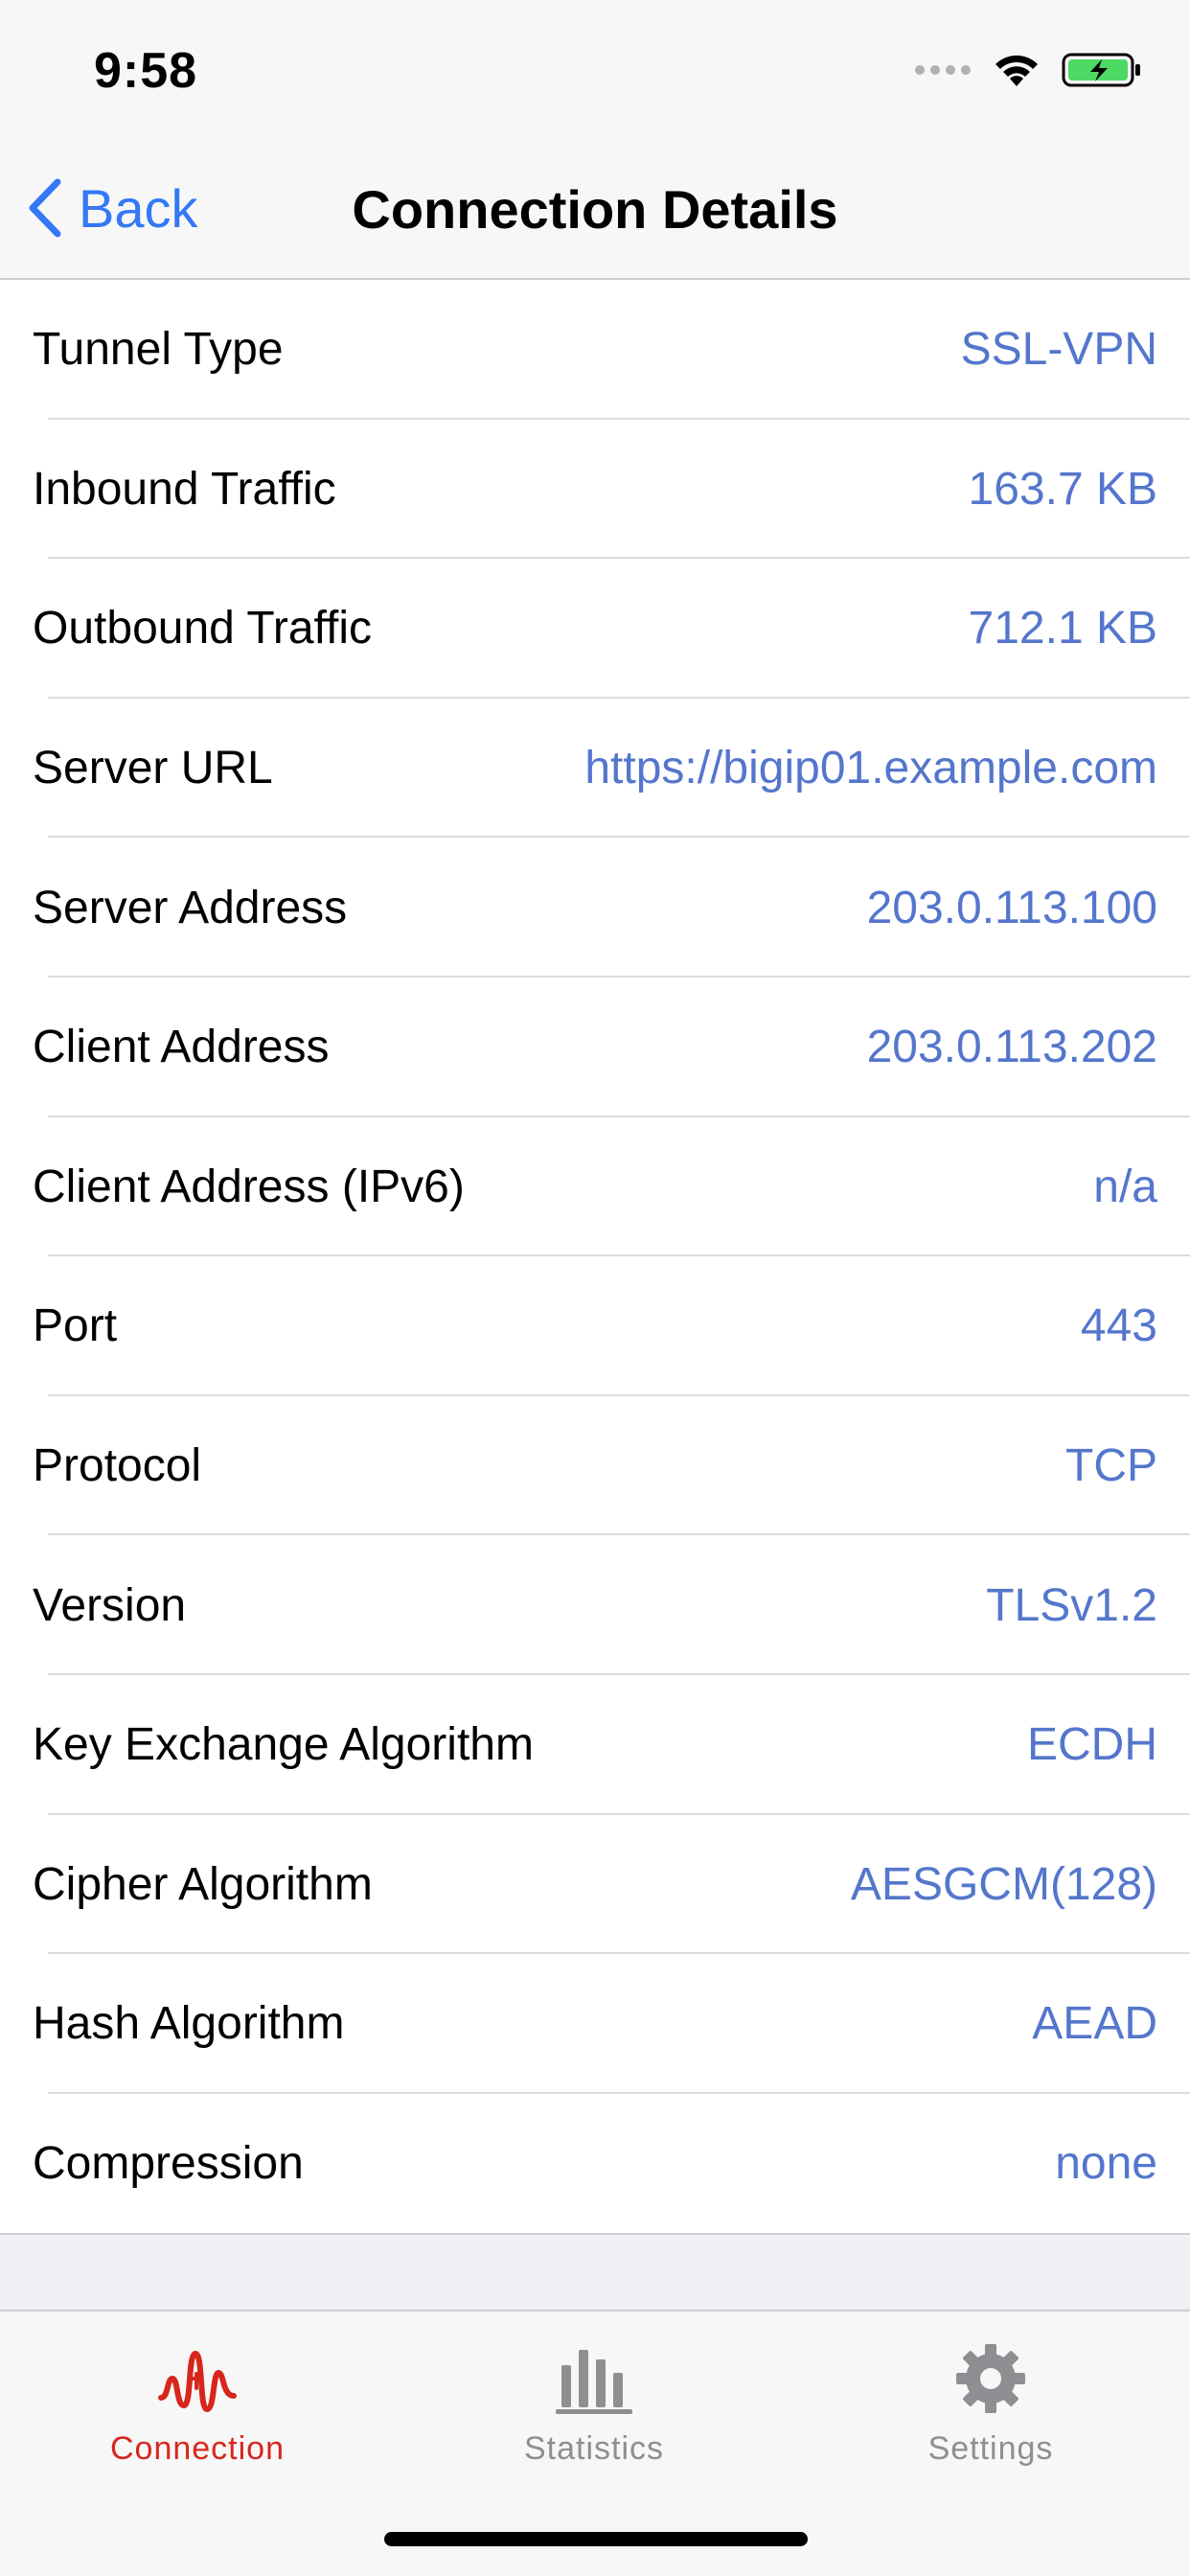  What do you see at coordinates (1071, 1605) in the screenshot?
I see `detail-value: TLSv1.2` at bounding box center [1071, 1605].